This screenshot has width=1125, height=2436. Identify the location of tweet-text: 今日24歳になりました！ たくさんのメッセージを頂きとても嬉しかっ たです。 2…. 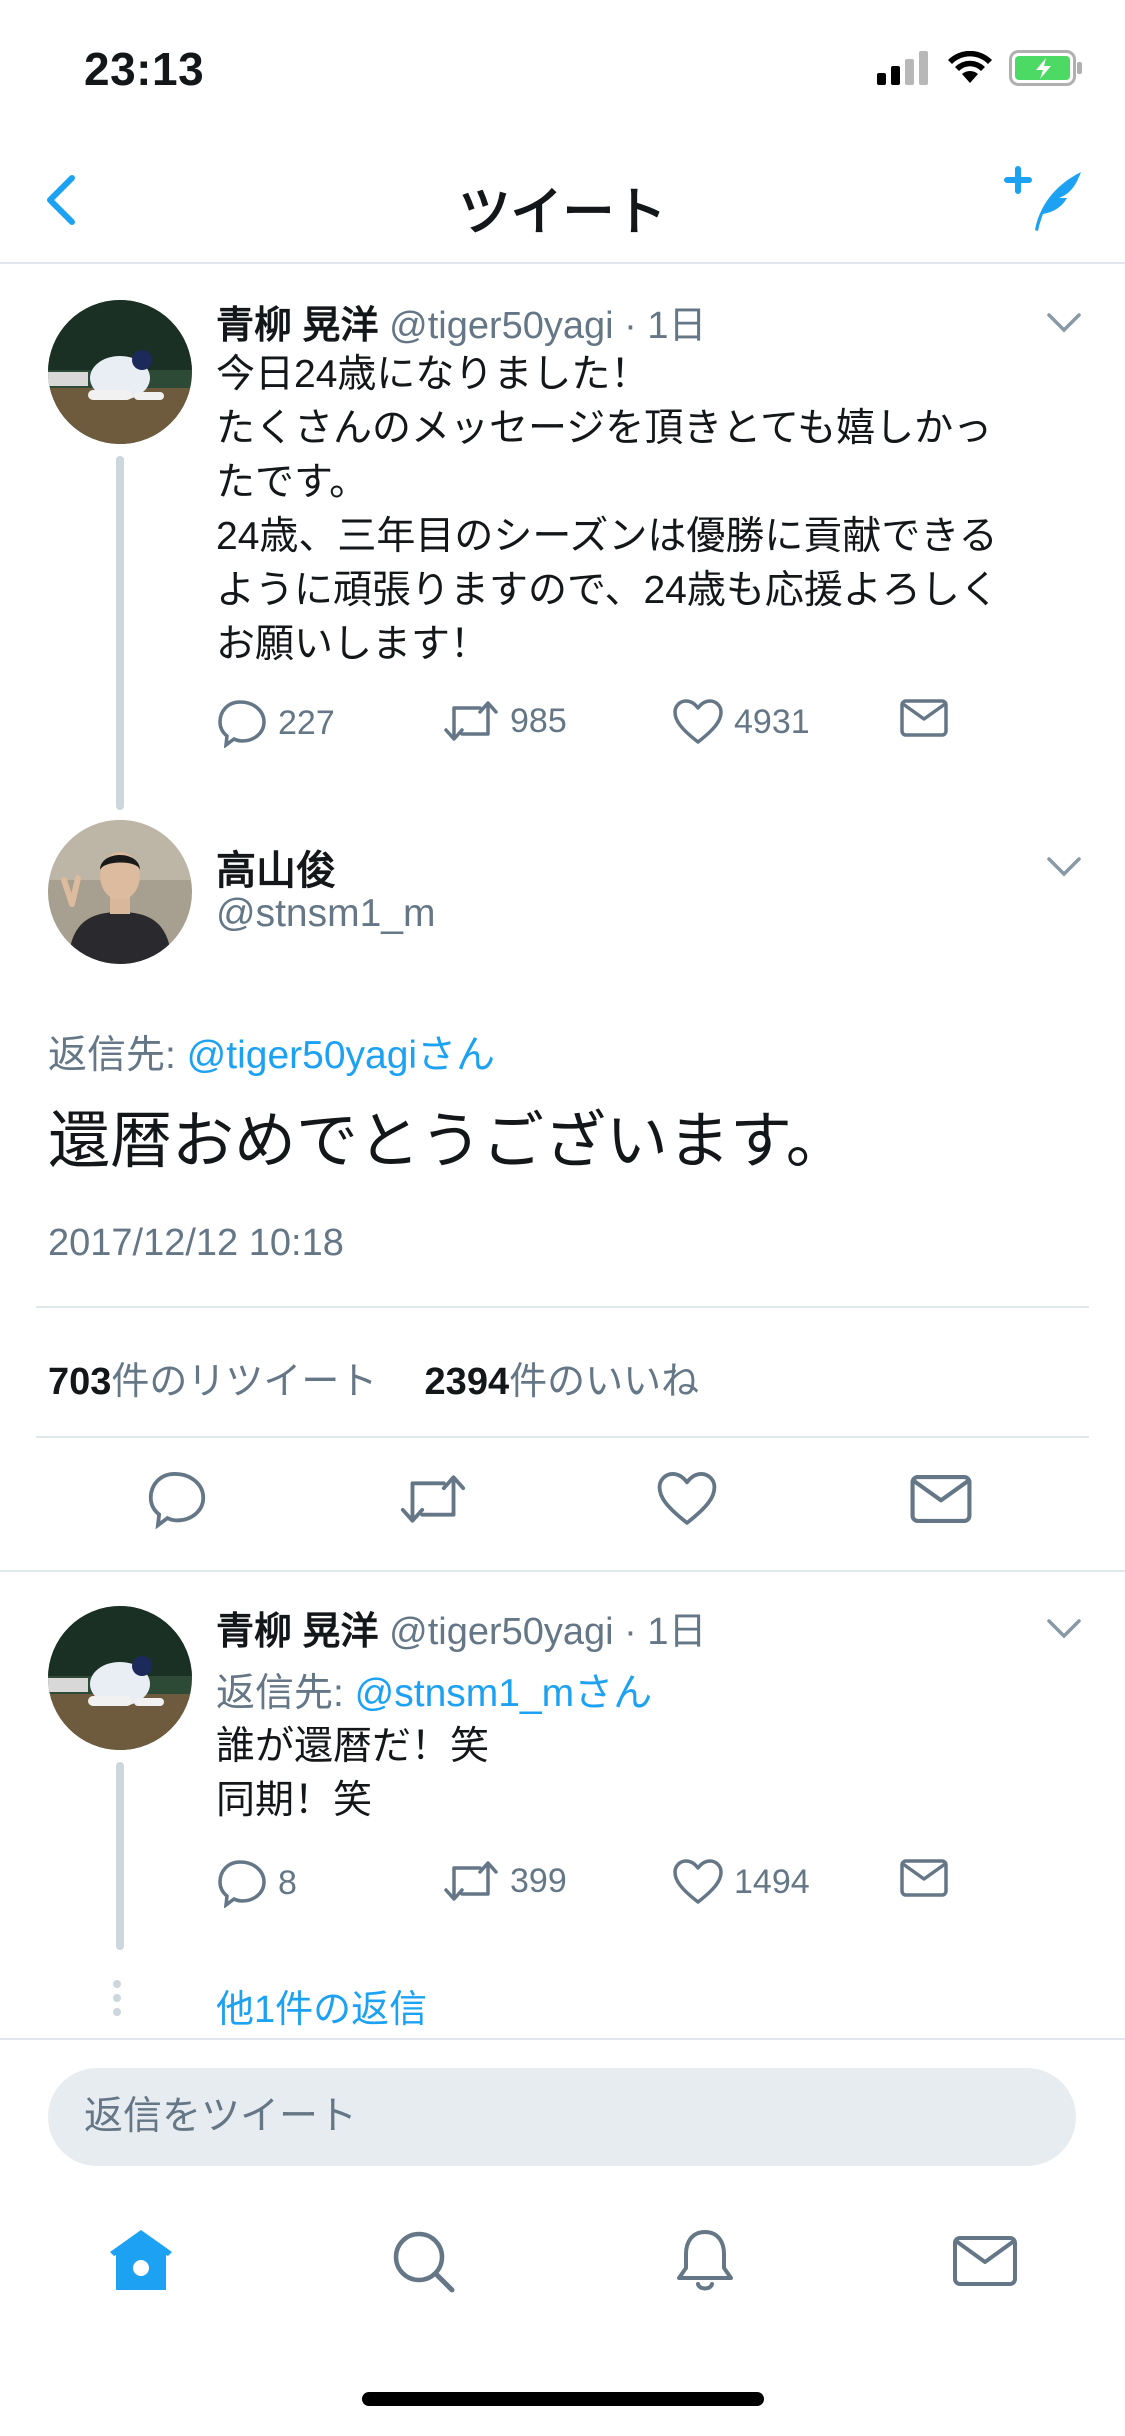
(607, 509).